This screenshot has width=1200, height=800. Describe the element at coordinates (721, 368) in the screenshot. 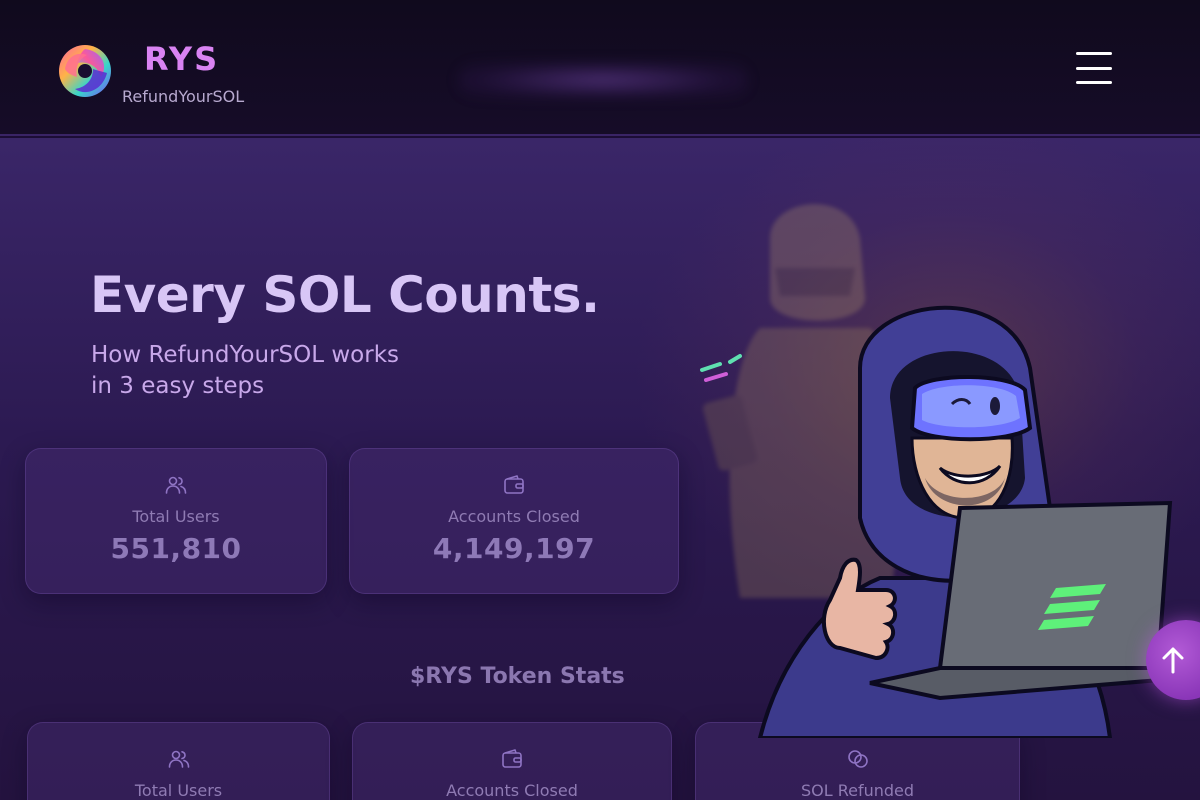

I see `sparkle-icon` at that location.